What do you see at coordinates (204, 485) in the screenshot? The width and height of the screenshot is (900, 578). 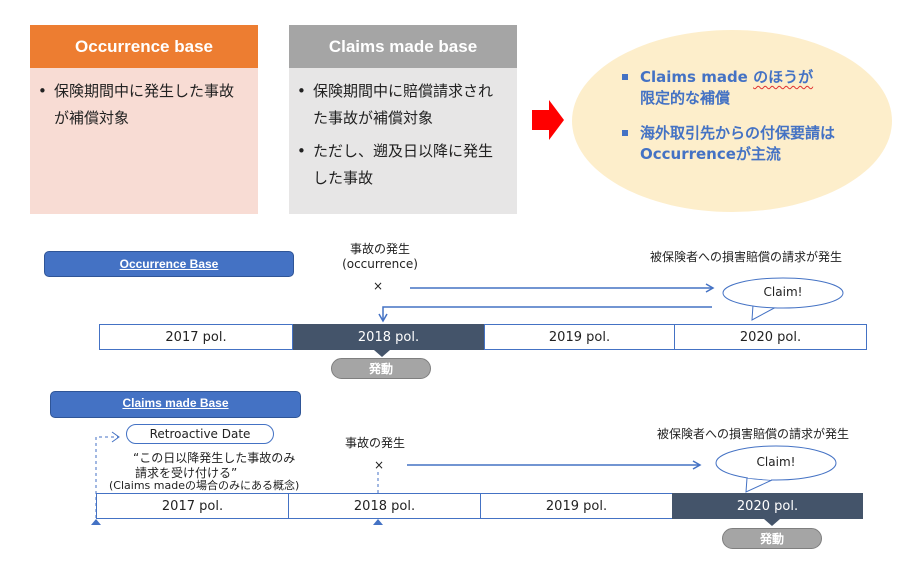 I see `retro-note-line3: (Claims madeの場合のみにある概念)` at bounding box center [204, 485].